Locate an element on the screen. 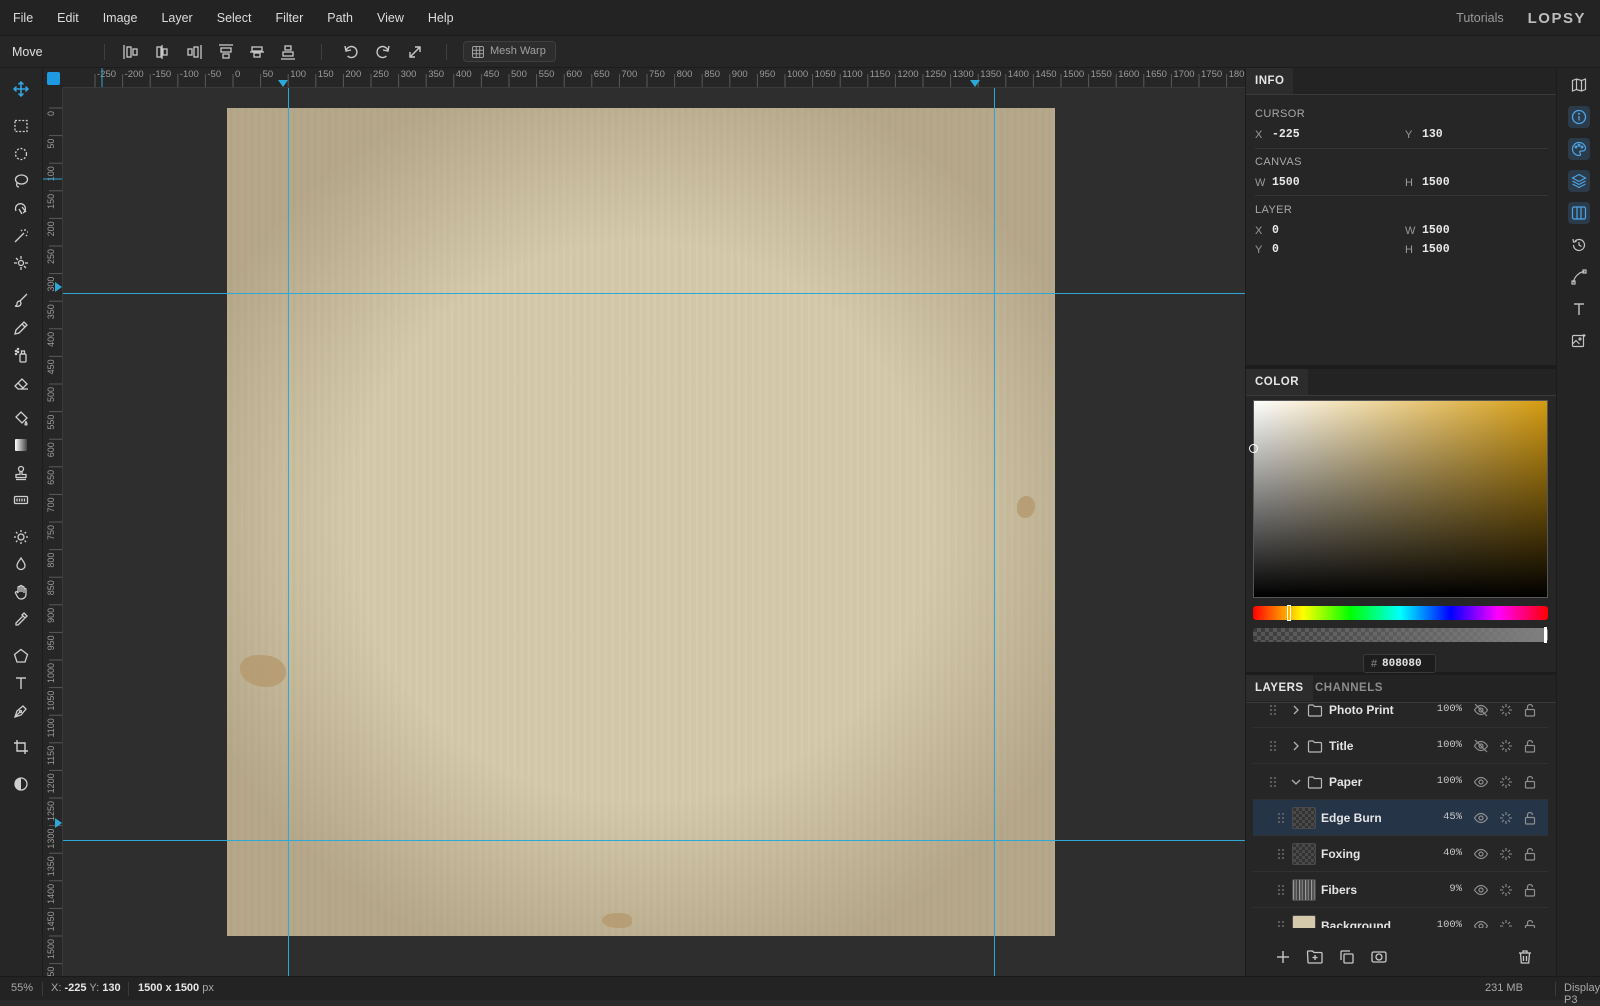 The height and width of the screenshot is (1006, 1600). dodge-icon is located at coordinates (21, 537).